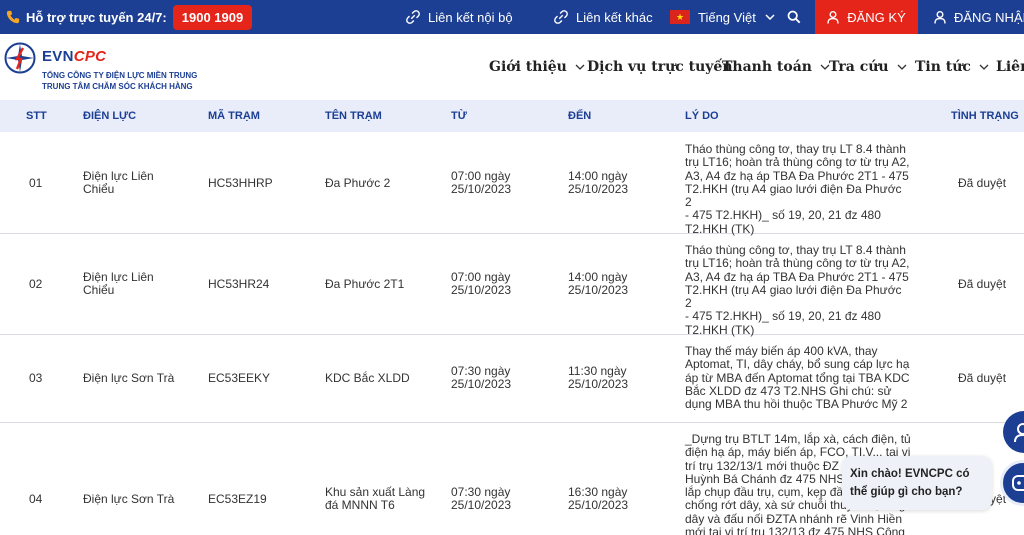  What do you see at coordinates (358, 183) in the screenshot?
I see `row-station-name: Đa Phước 2` at bounding box center [358, 183].